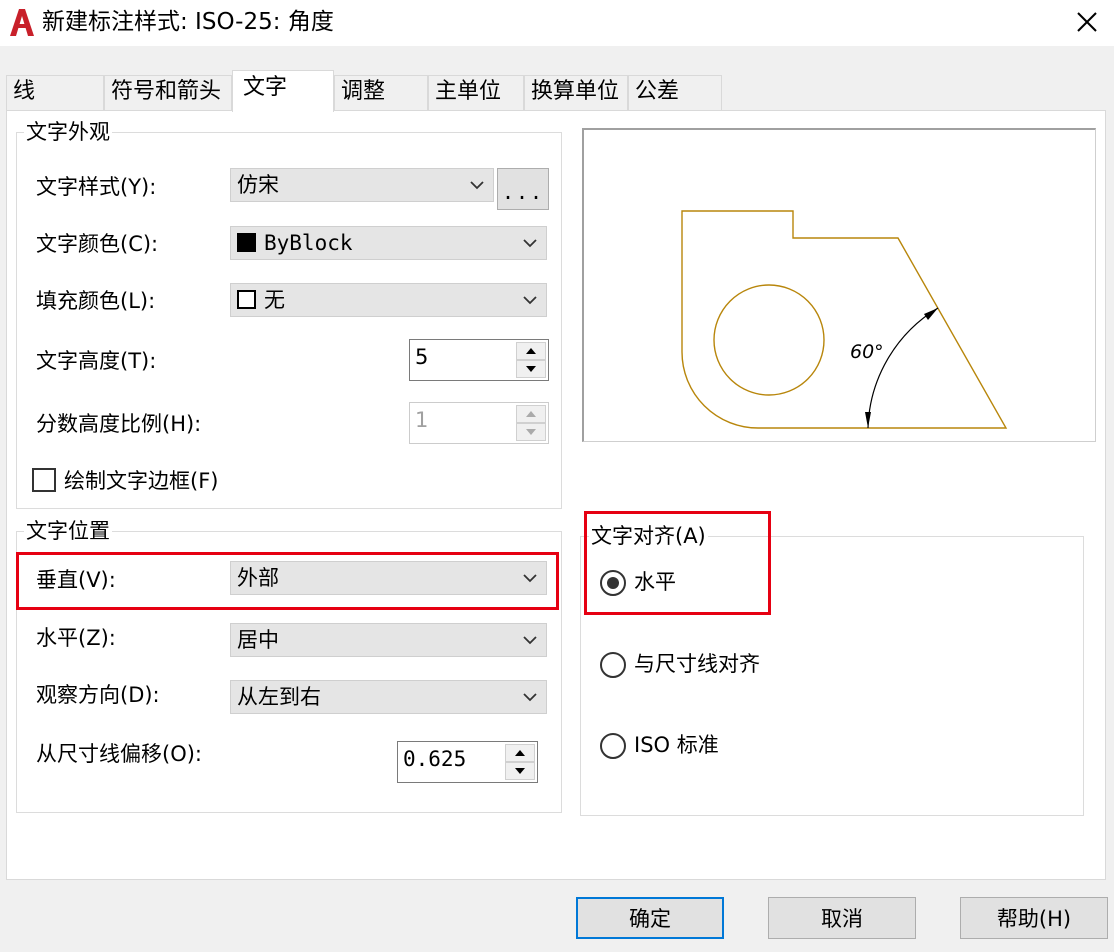 This screenshot has height=952, width=1114. What do you see at coordinates (479, 360) in the screenshot?
I see `text-height-spinner: 5` at bounding box center [479, 360].